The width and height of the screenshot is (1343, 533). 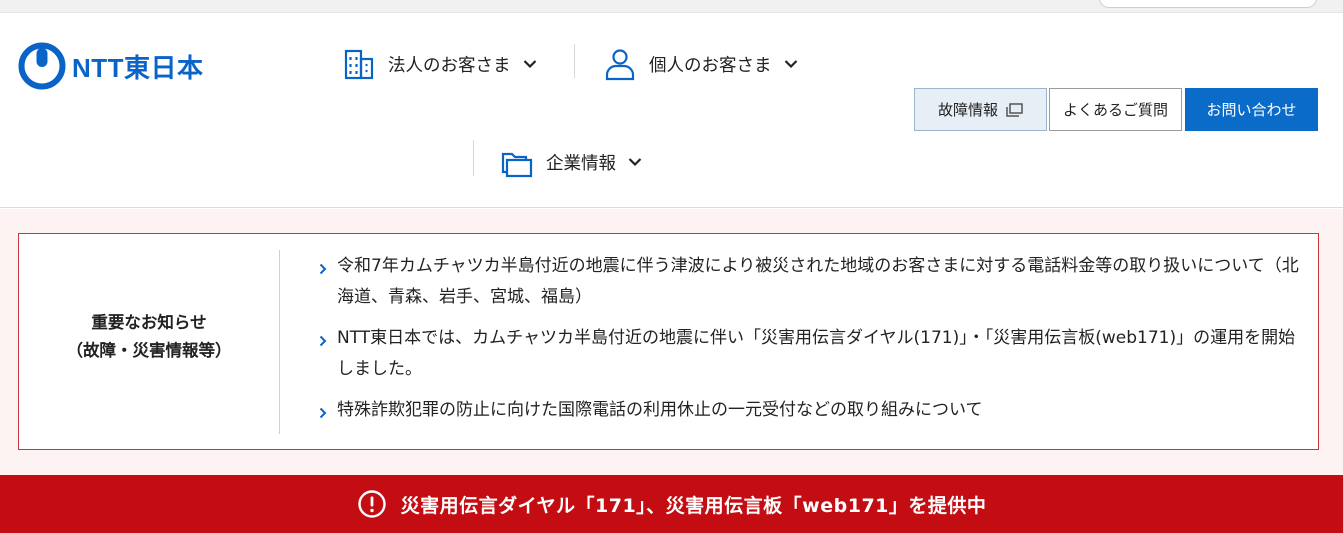 I want to click on notice-item: 特殊詐欺犯罪の防止に向けた国際電話の利用休止の一元受付などの取り組みについて, so click(x=811, y=410).